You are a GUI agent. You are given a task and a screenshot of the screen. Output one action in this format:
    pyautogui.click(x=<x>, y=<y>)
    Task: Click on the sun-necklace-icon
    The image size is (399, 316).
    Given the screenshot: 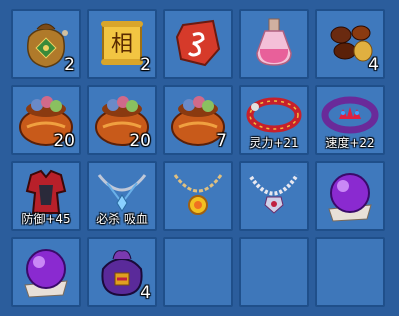 What is the action you would take?
    pyautogui.click(x=198, y=194)
    